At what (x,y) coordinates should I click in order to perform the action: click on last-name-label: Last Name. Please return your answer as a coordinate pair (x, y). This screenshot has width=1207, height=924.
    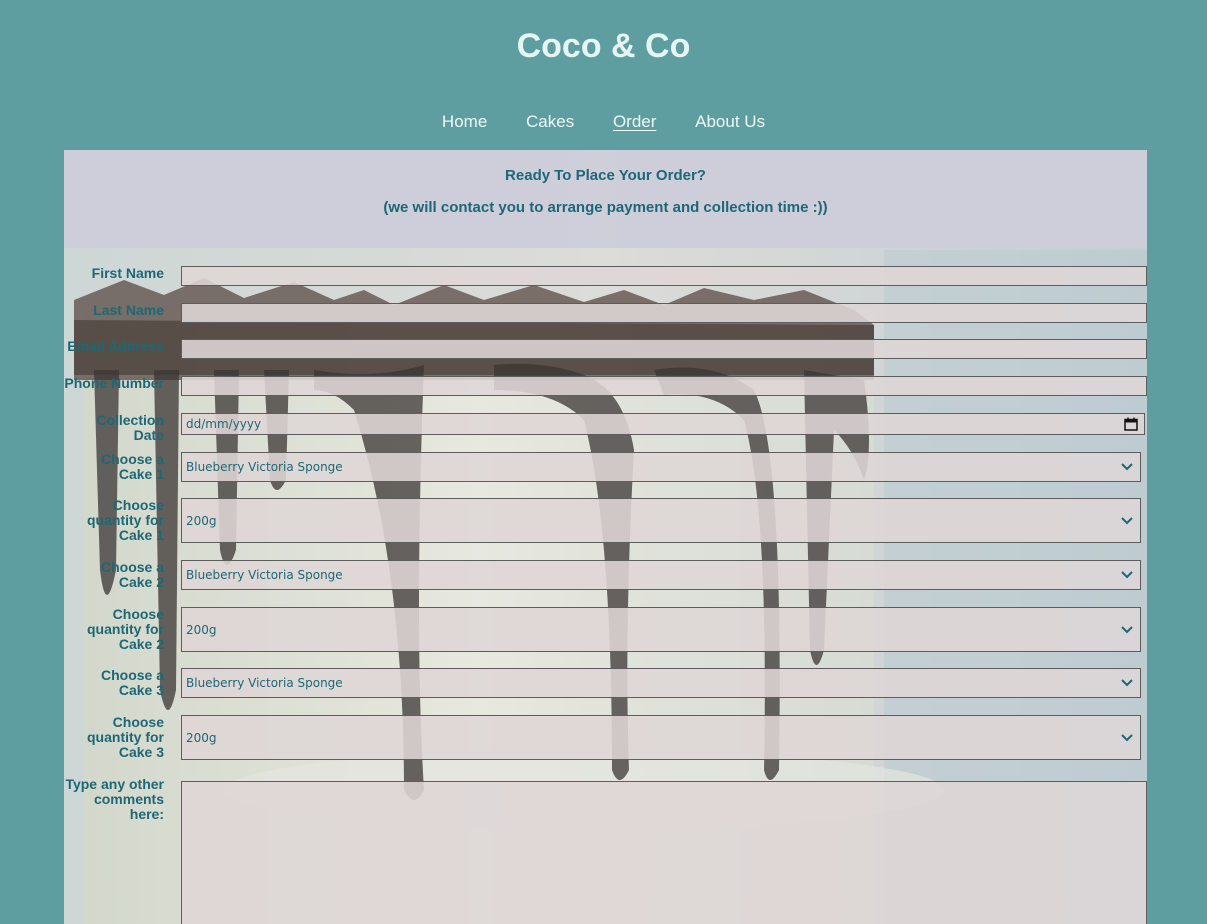
    Looking at the image, I should click on (128, 310).